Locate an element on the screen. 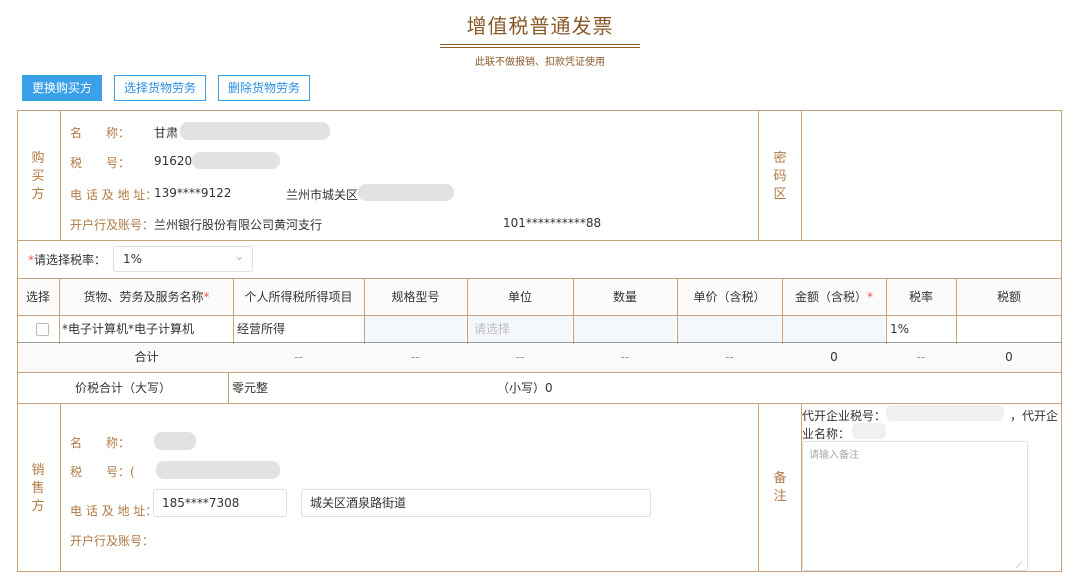 The height and width of the screenshot is (586, 1080). total-tax: 0 is located at coordinates (1009, 357).